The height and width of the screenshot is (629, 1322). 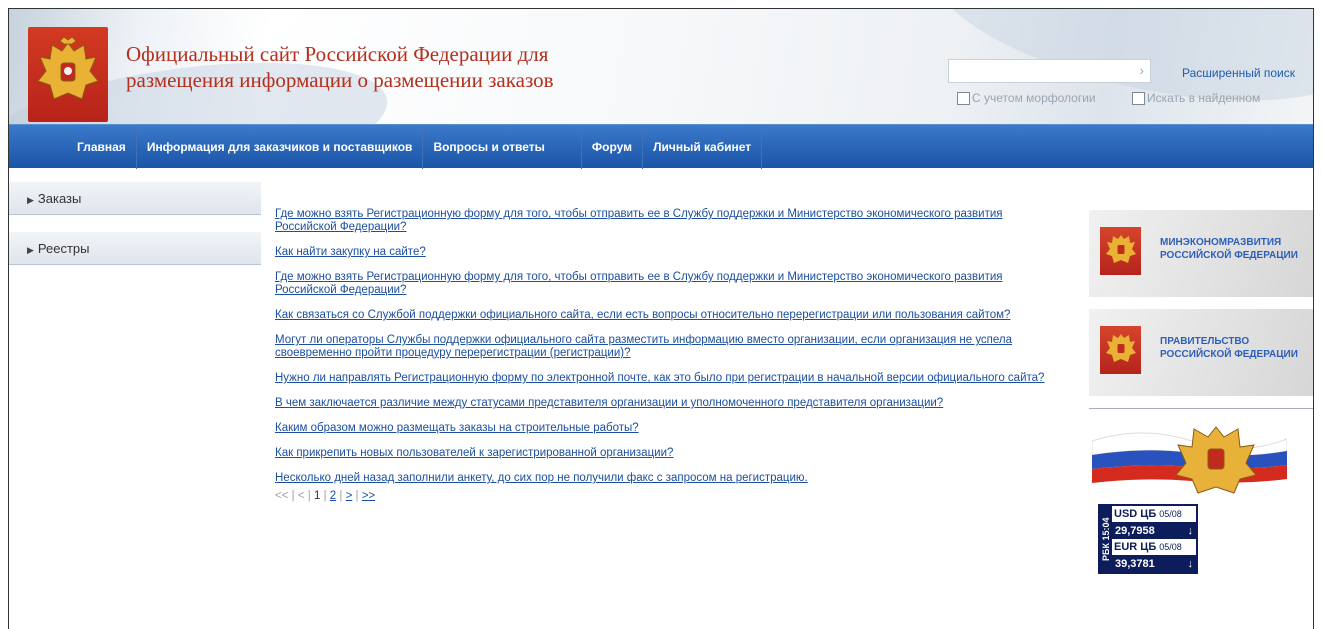 I want to click on pager-next: >, so click(x=349, y=496).